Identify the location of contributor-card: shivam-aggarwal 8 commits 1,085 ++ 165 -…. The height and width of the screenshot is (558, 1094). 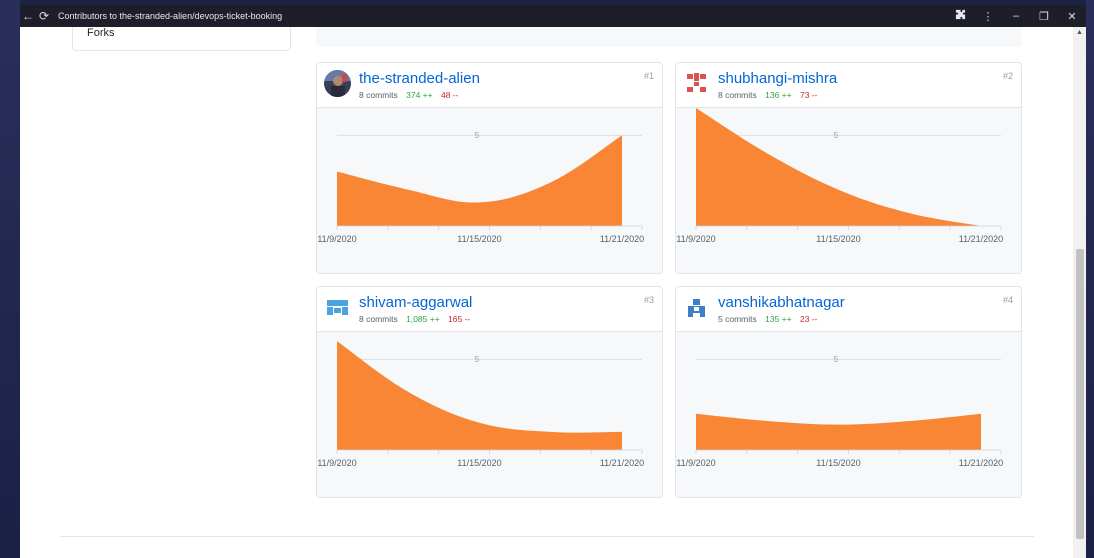
(489, 392).